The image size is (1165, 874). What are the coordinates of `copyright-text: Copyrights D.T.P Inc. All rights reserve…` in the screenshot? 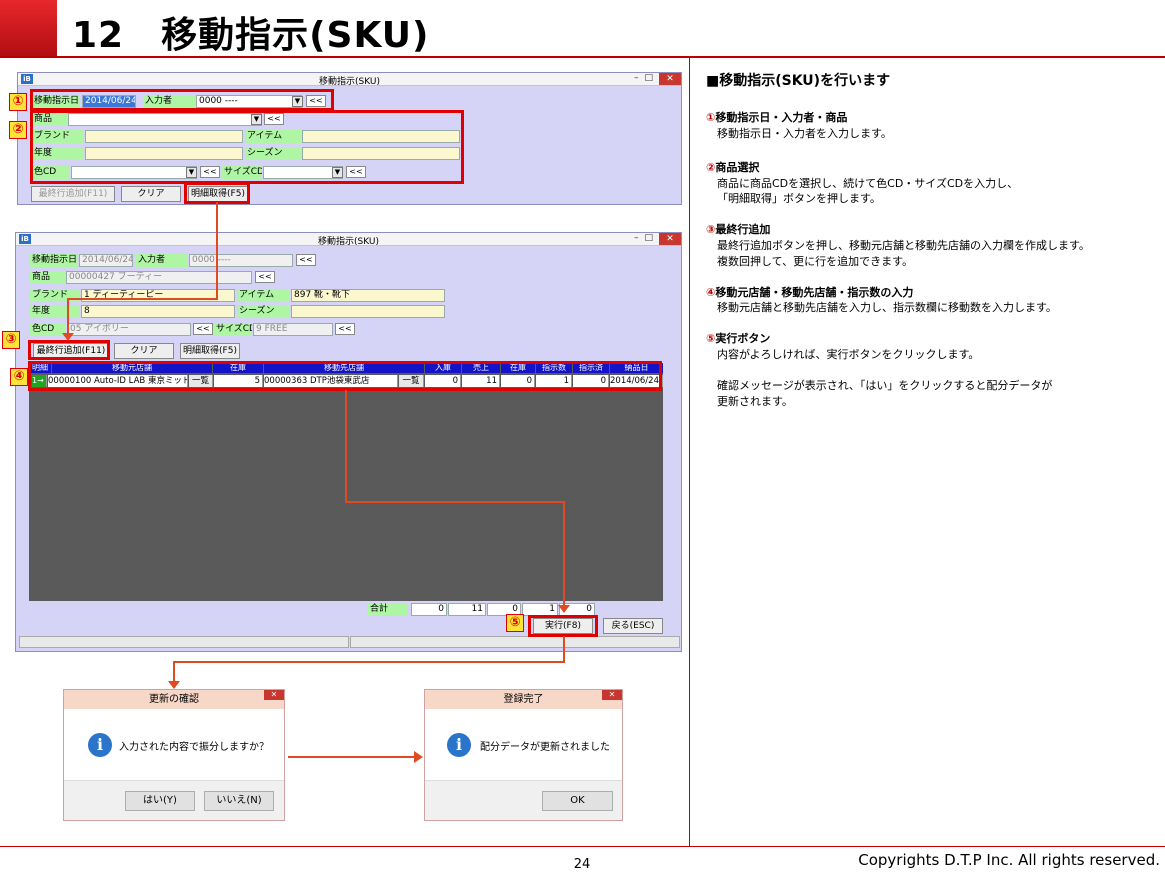 It's located at (1009, 860).